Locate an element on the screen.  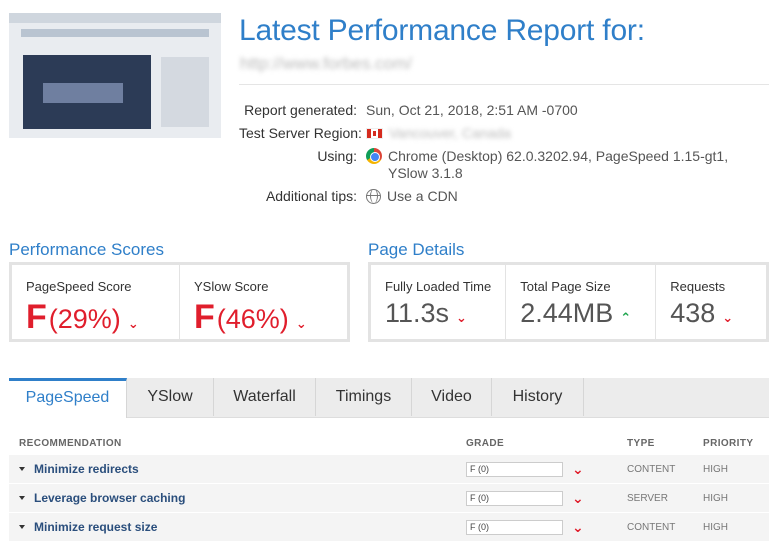
pagespeed-percent: (29%) is located at coordinates (84, 319).